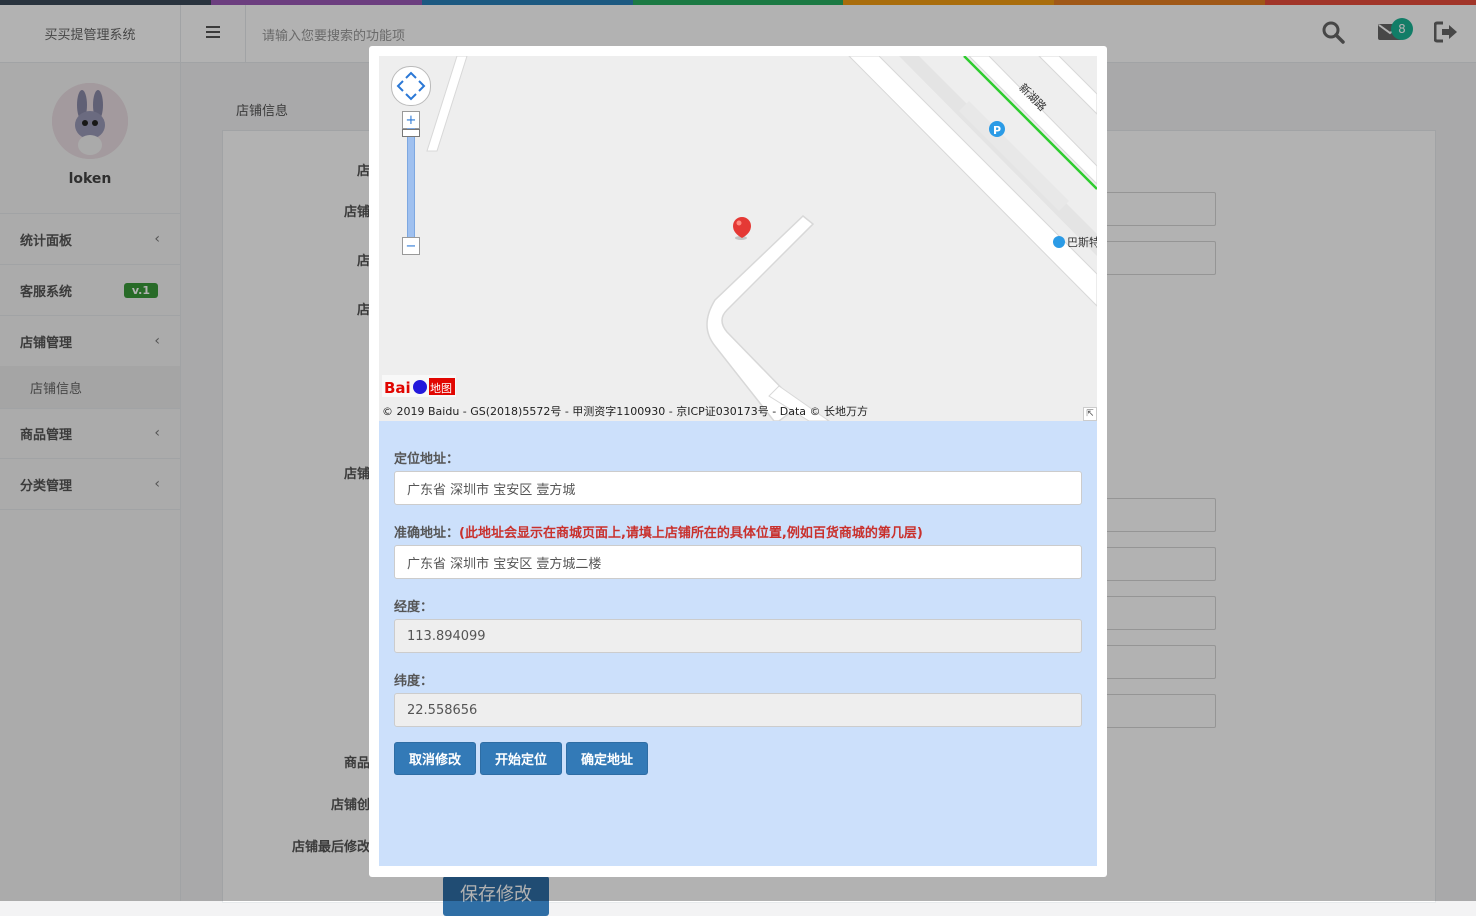 This screenshot has width=1476, height=916. What do you see at coordinates (411, 120) in the screenshot?
I see `zoom-in-button: +` at bounding box center [411, 120].